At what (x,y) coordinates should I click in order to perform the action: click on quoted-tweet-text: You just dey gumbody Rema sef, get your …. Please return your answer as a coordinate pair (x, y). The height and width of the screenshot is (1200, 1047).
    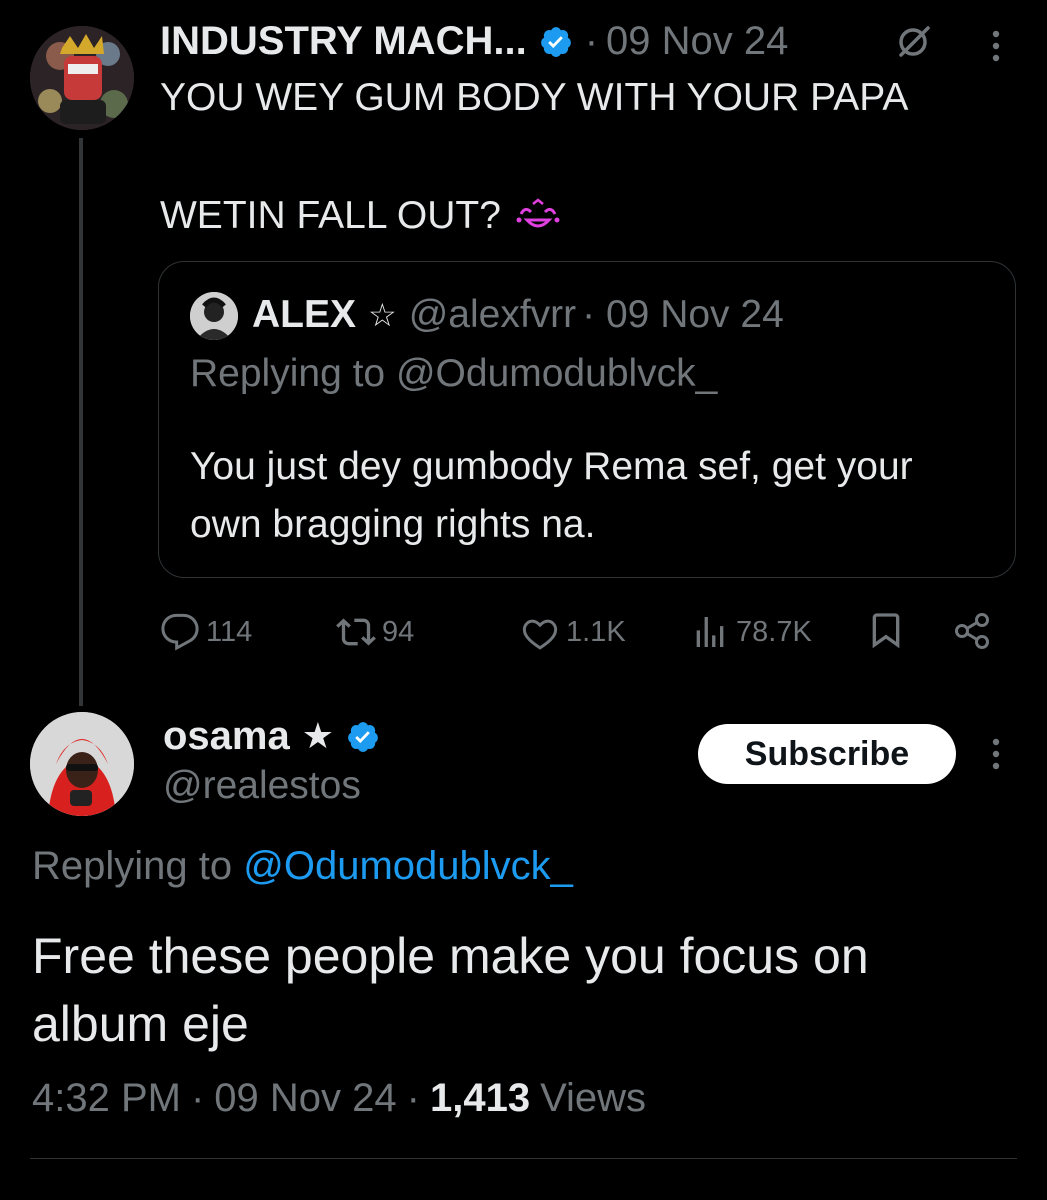
    Looking at the image, I should click on (551, 495).